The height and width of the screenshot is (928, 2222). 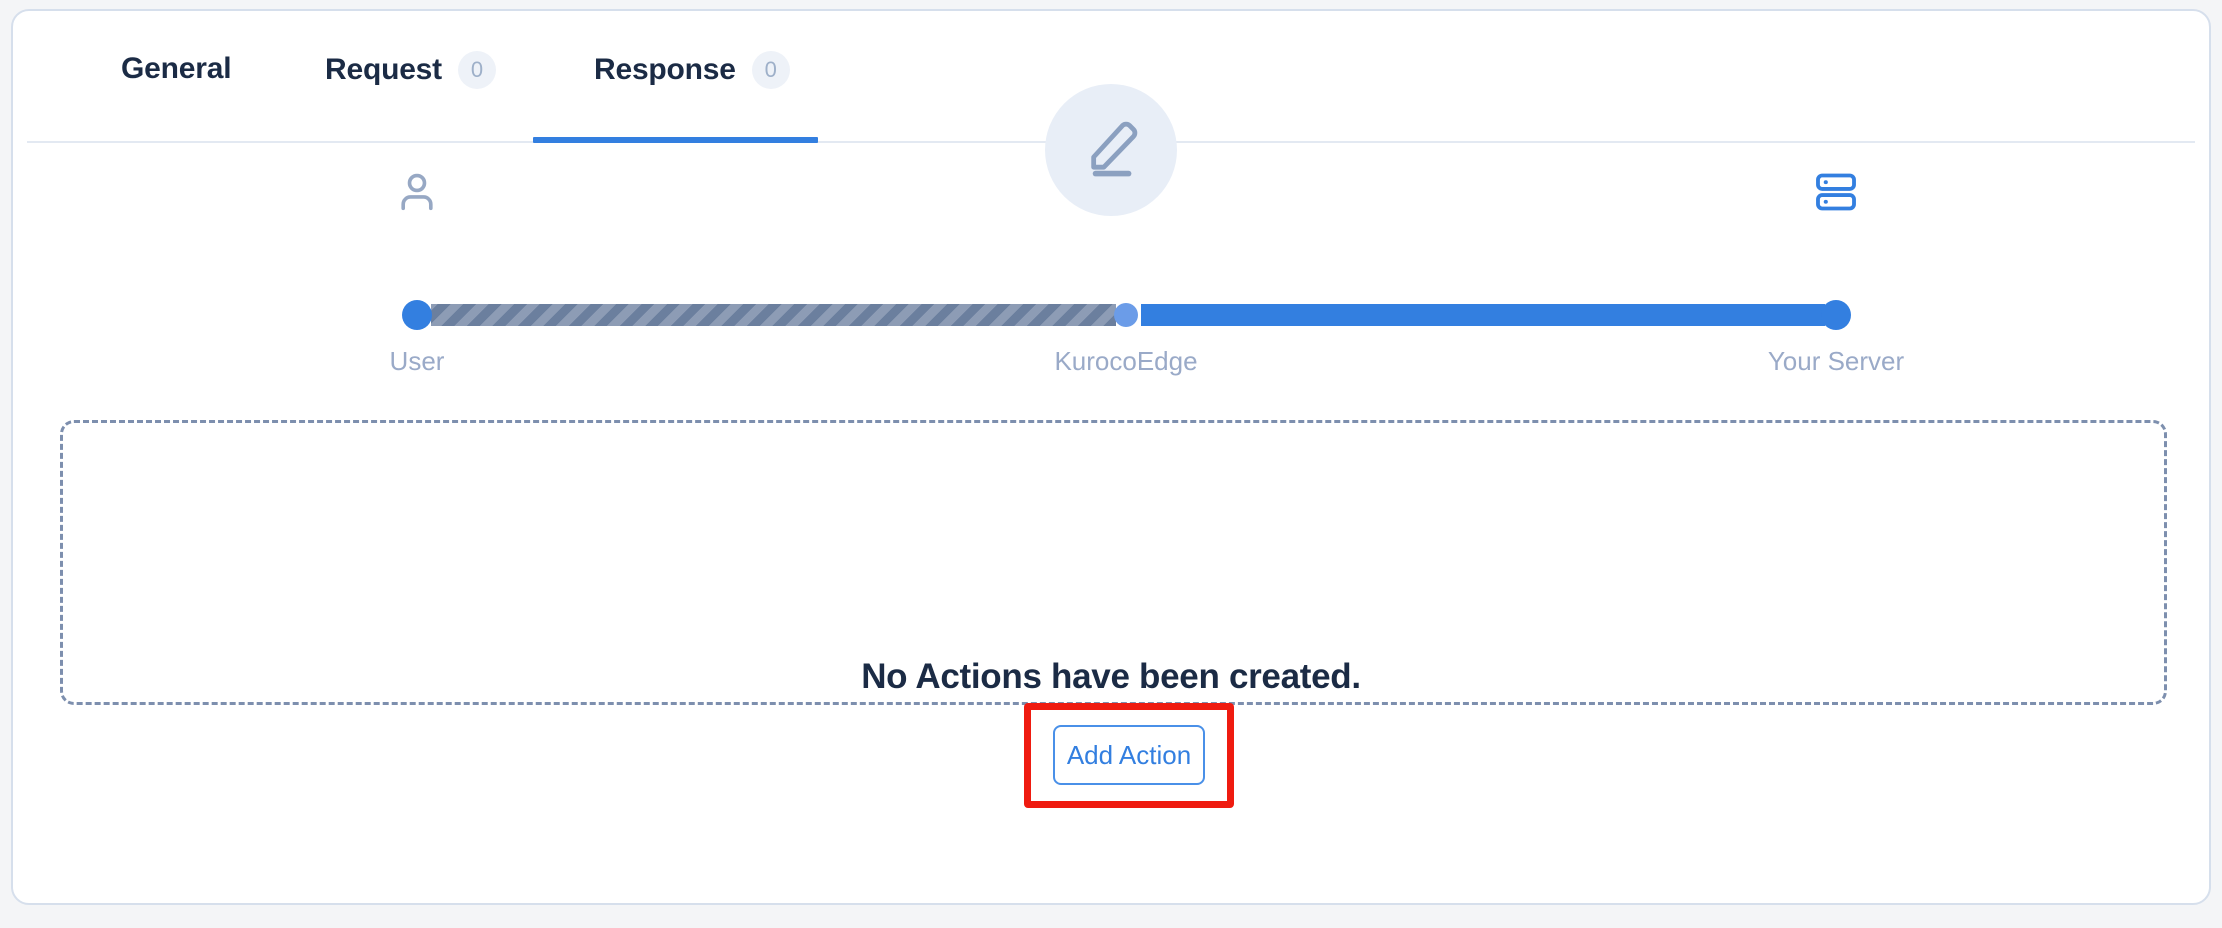 I want to click on flow-label-user: User, so click(x=417, y=361).